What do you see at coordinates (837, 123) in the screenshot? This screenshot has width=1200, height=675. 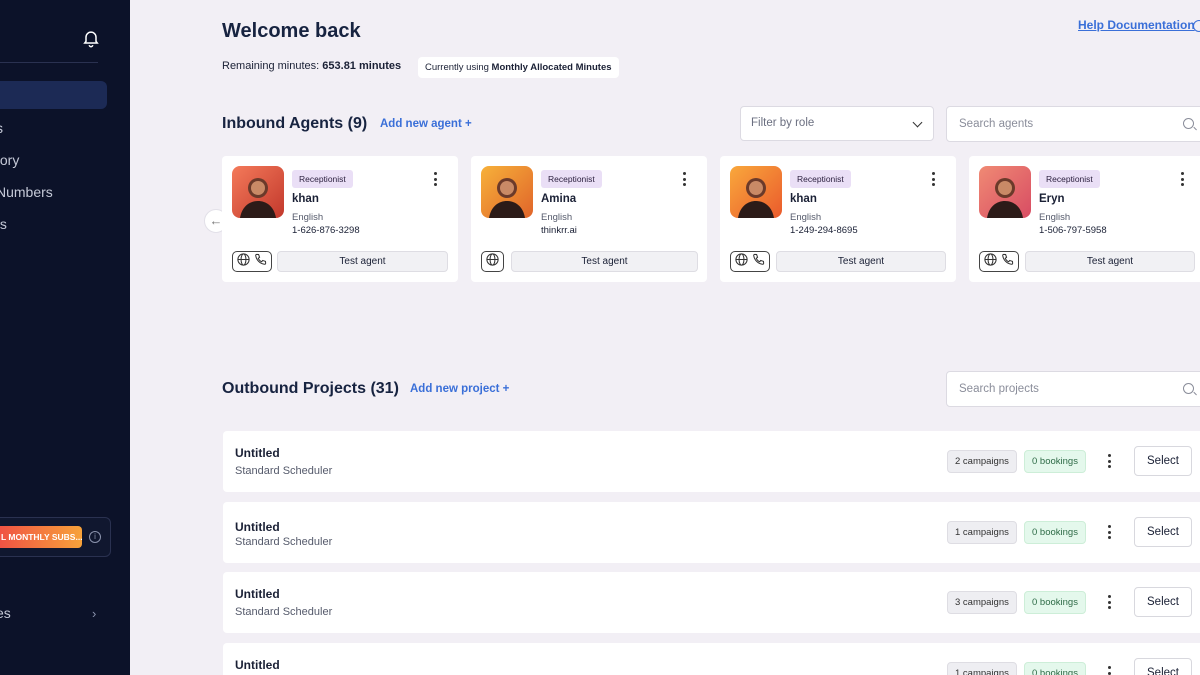 I see `role-filter-select: Filter by role` at bounding box center [837, 123].